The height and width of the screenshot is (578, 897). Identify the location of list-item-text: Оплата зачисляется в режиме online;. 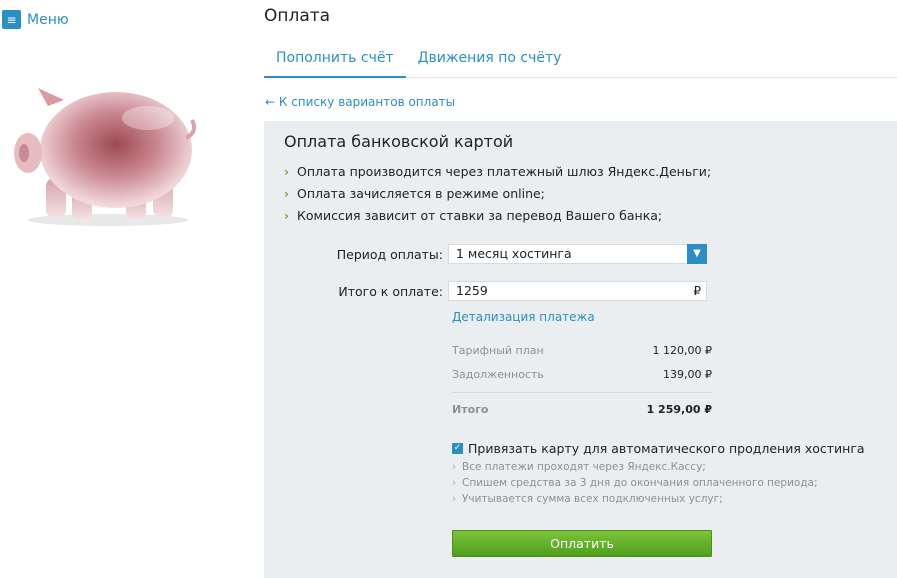
(421, 193).